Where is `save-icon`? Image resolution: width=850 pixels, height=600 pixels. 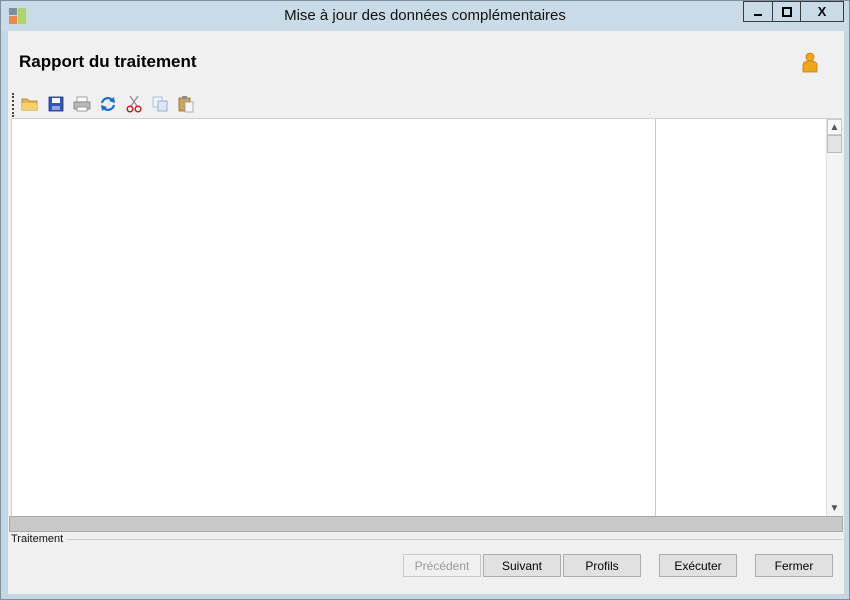
save-icon is located at coordinates (56, 104).